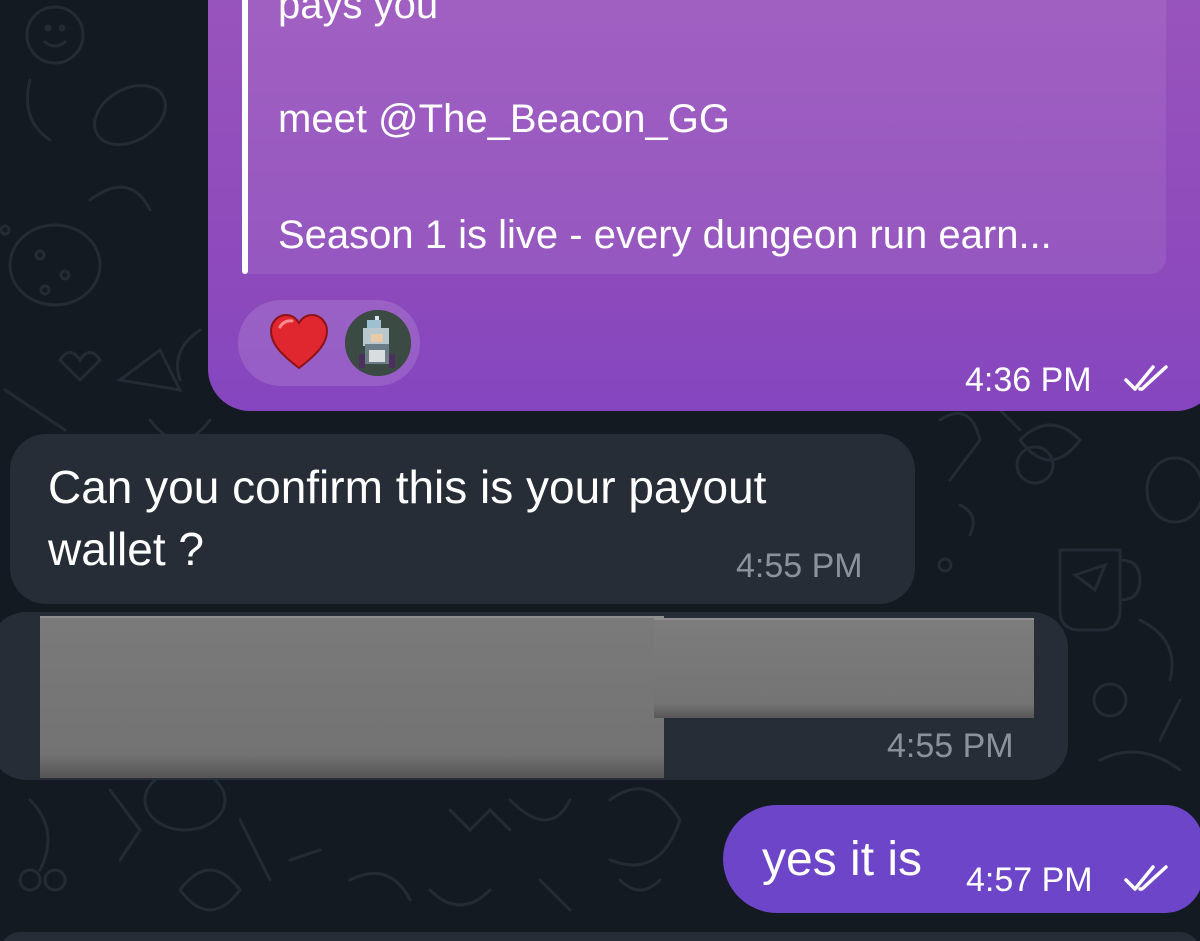 This screenshot has height=941, width=1200. I want to click on next-message-edge, so click(600, 936).